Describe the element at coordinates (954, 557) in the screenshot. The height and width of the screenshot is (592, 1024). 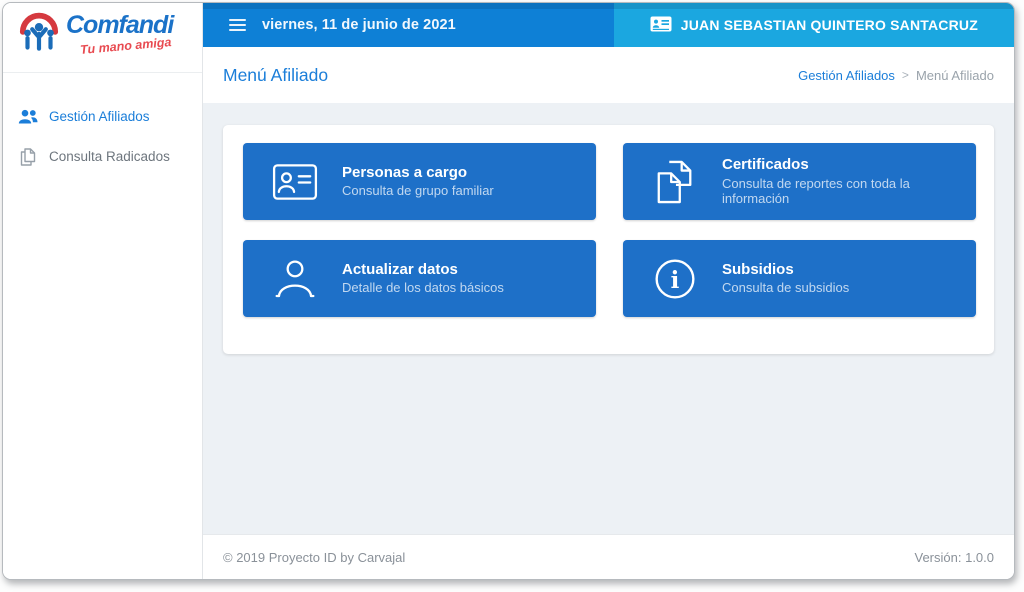
I see `footer-version: Versión: 1.0.0` at that location.